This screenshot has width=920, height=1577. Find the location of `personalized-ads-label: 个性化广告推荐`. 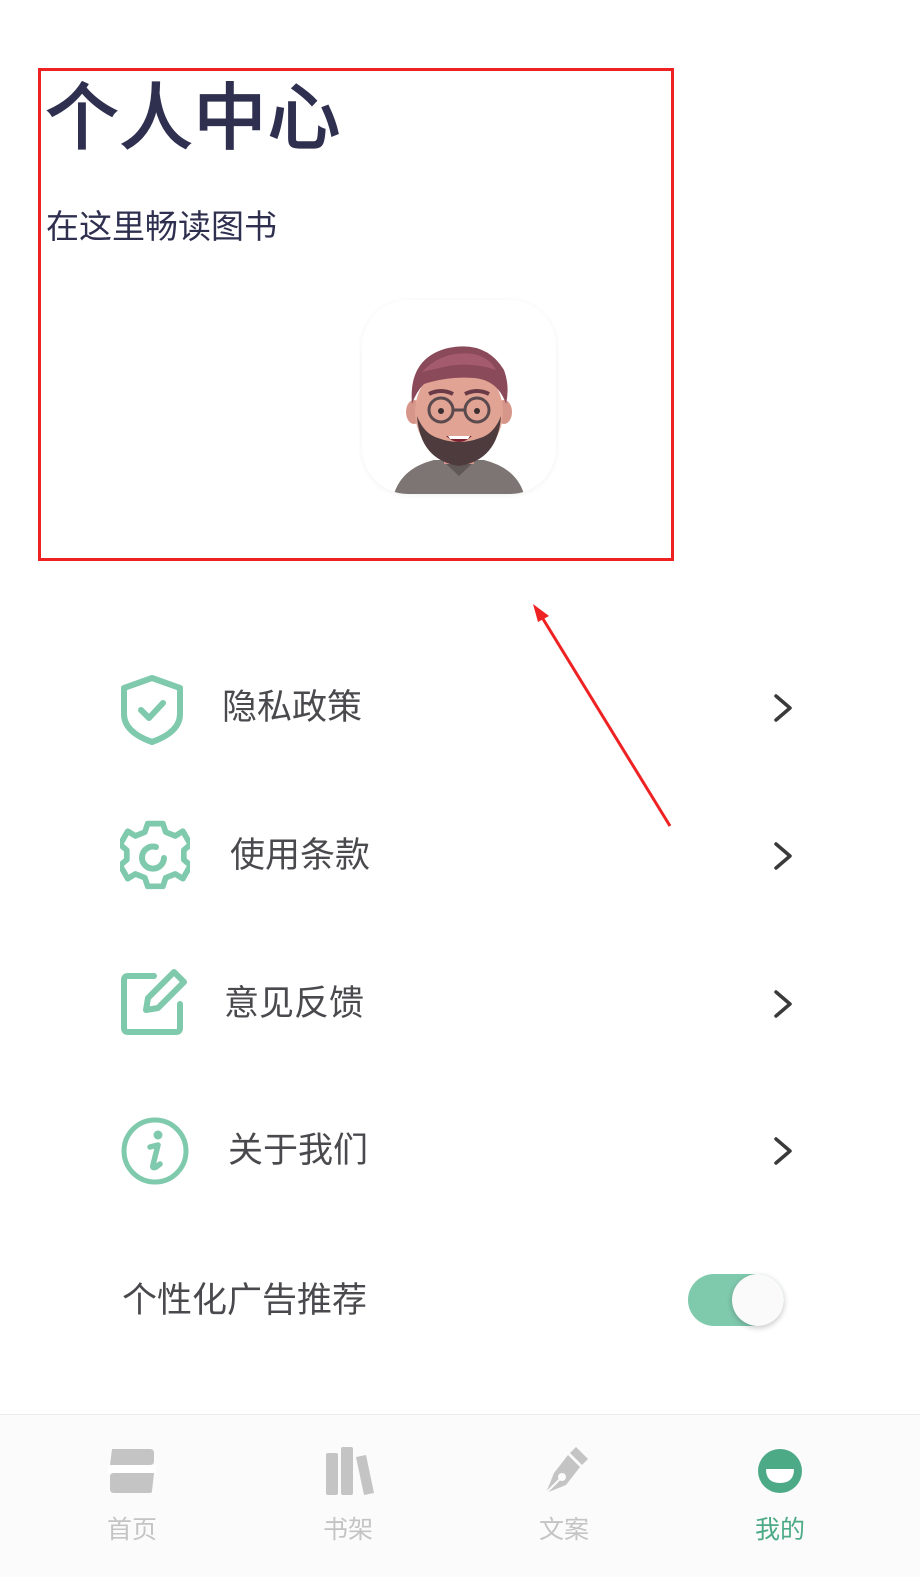

personalized-ads-label: 个性化广告推荐 is located at coordinates (245, 1301).